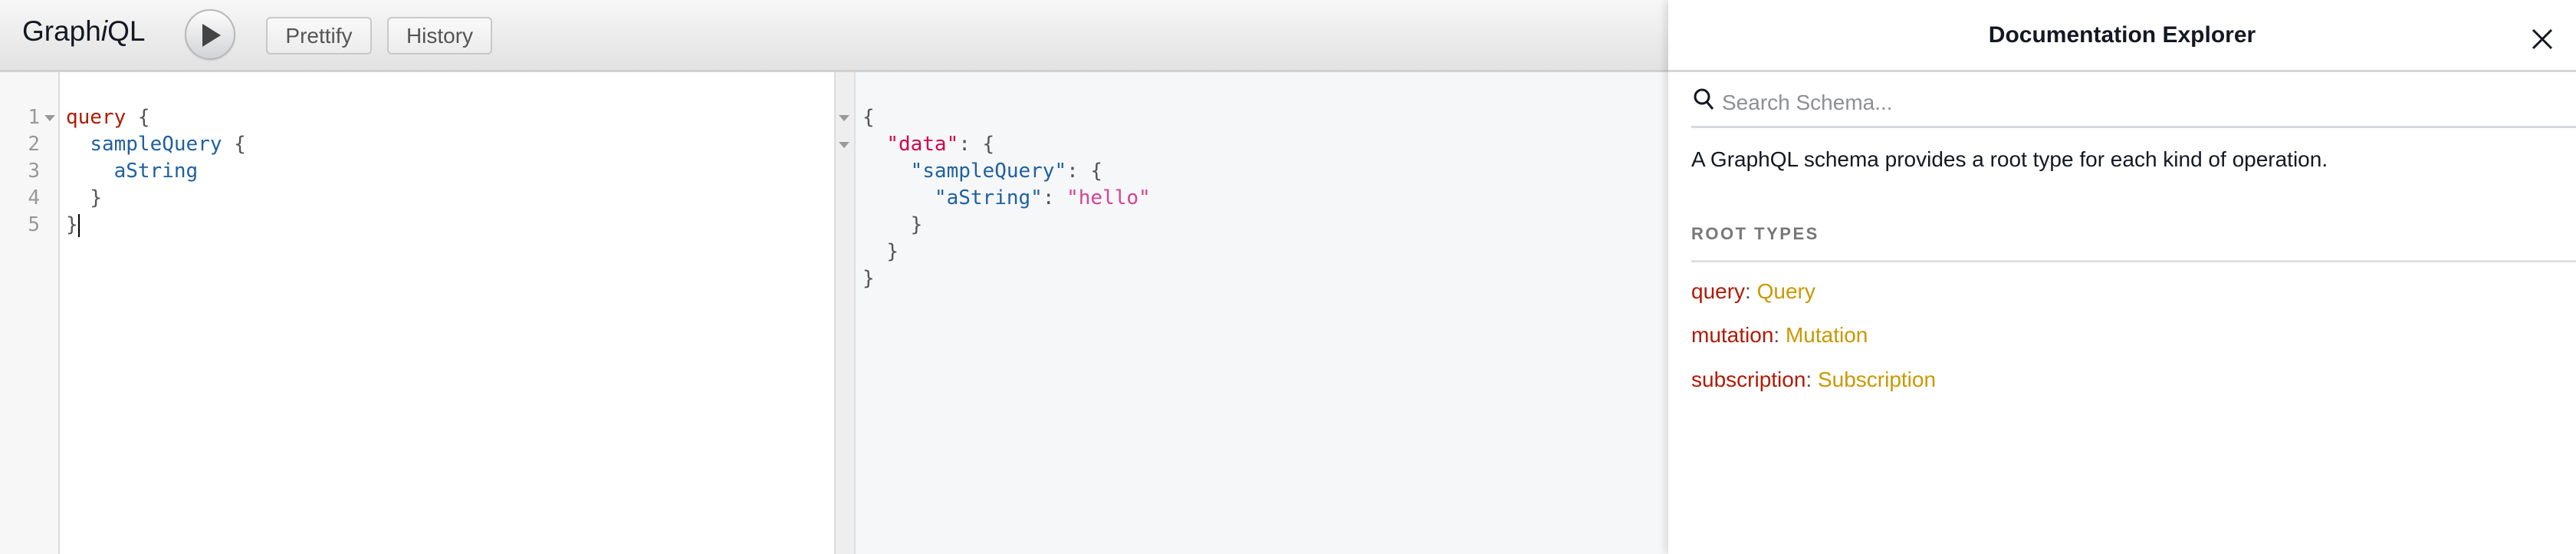 Image resolution: width=2576 pixels, height=554 pixels. What do you see at coordinates (62, 31) in the screenshot?
I see `logo-text-prefix: Graph` at bounding box center [62, 31].